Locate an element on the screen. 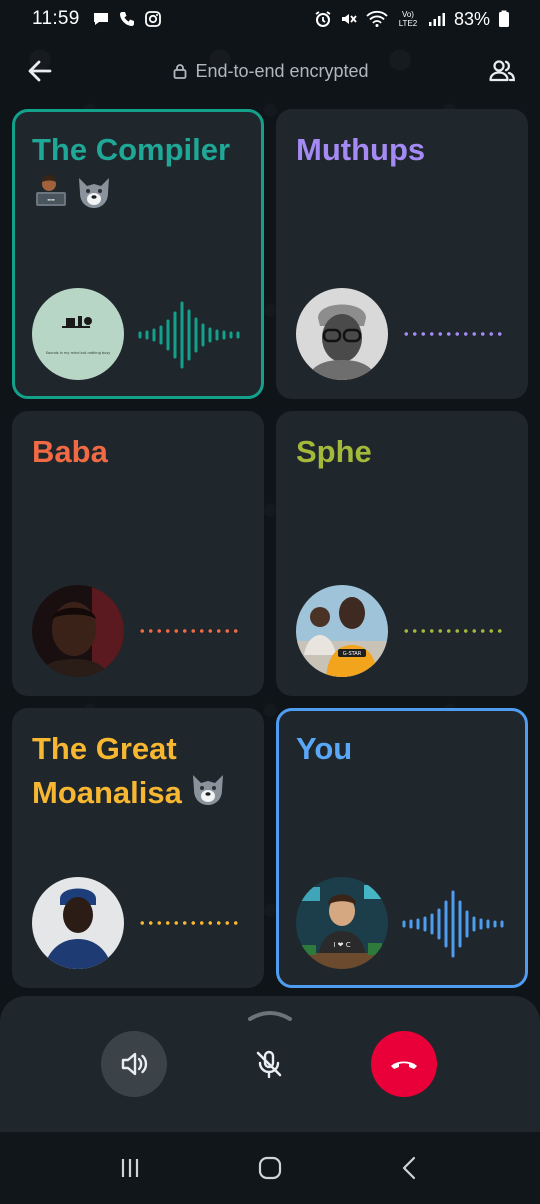  battery-icon is located at coordinates (504, 19).